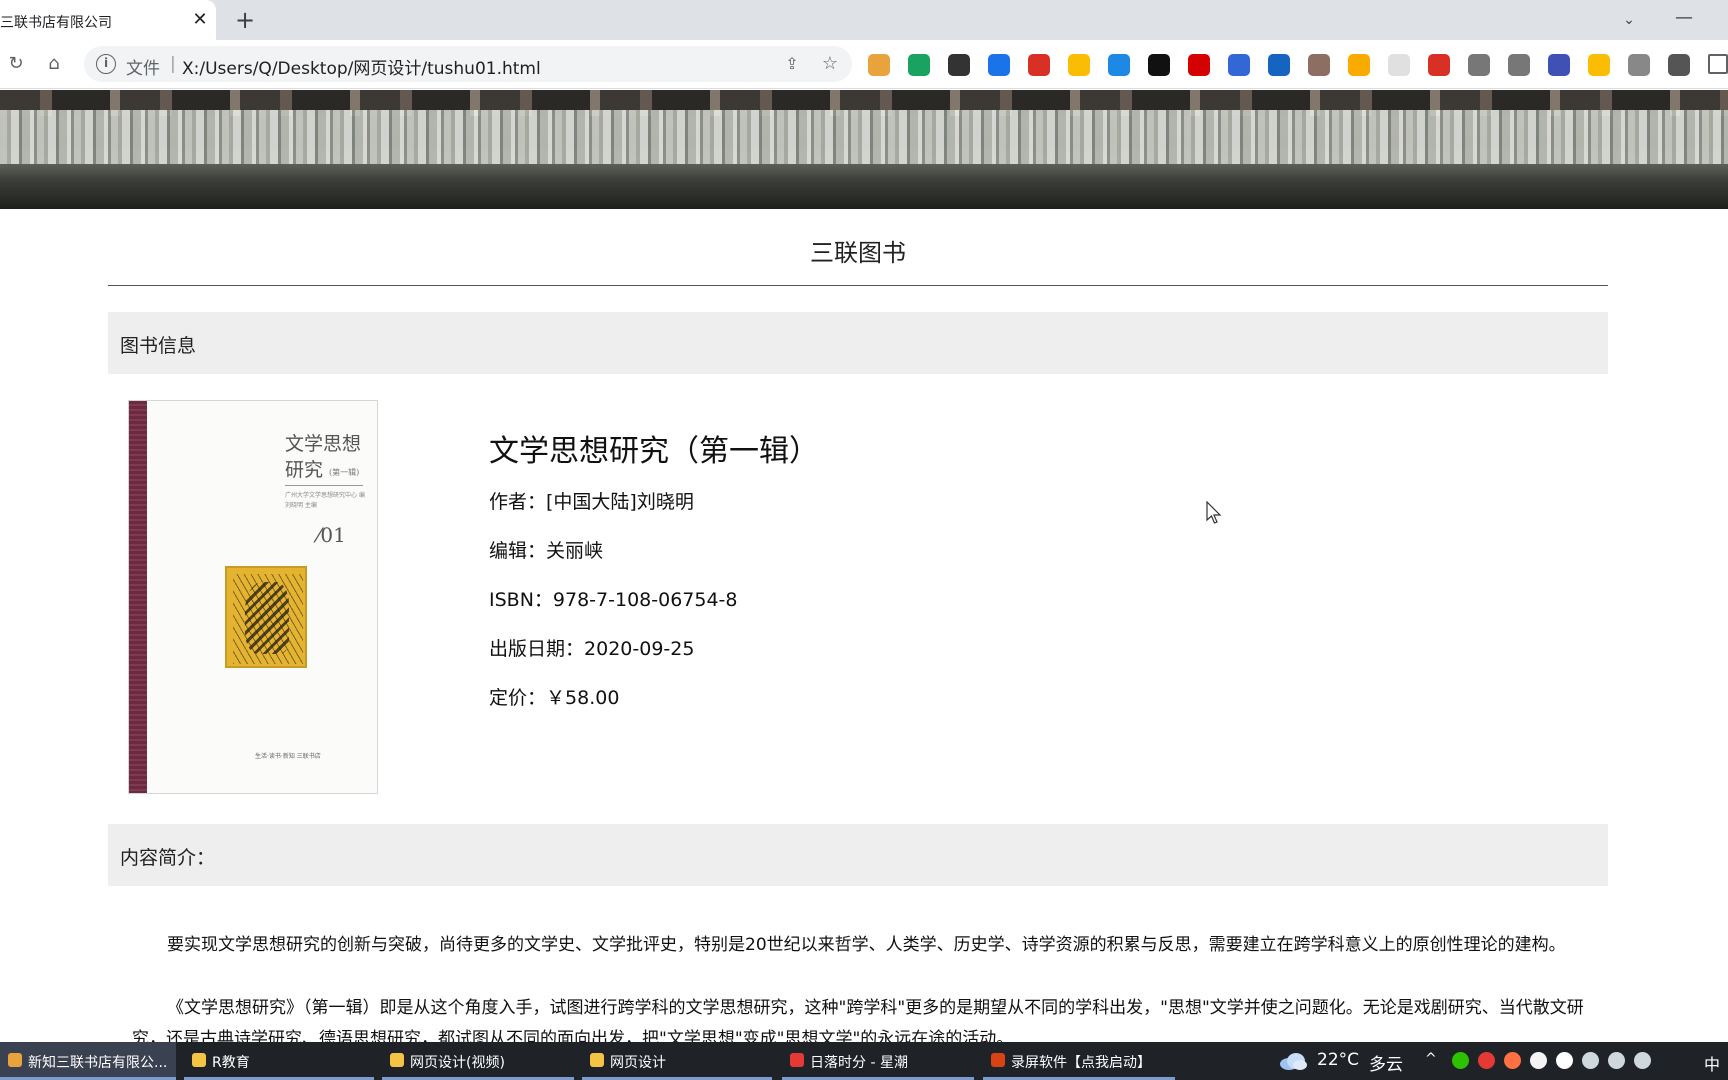 The height and width of the screenshot is (1080, 1728). I want to click on tab-strip: 三联书店有限公司 ✕ + ⌄ —, so click(864, 20).